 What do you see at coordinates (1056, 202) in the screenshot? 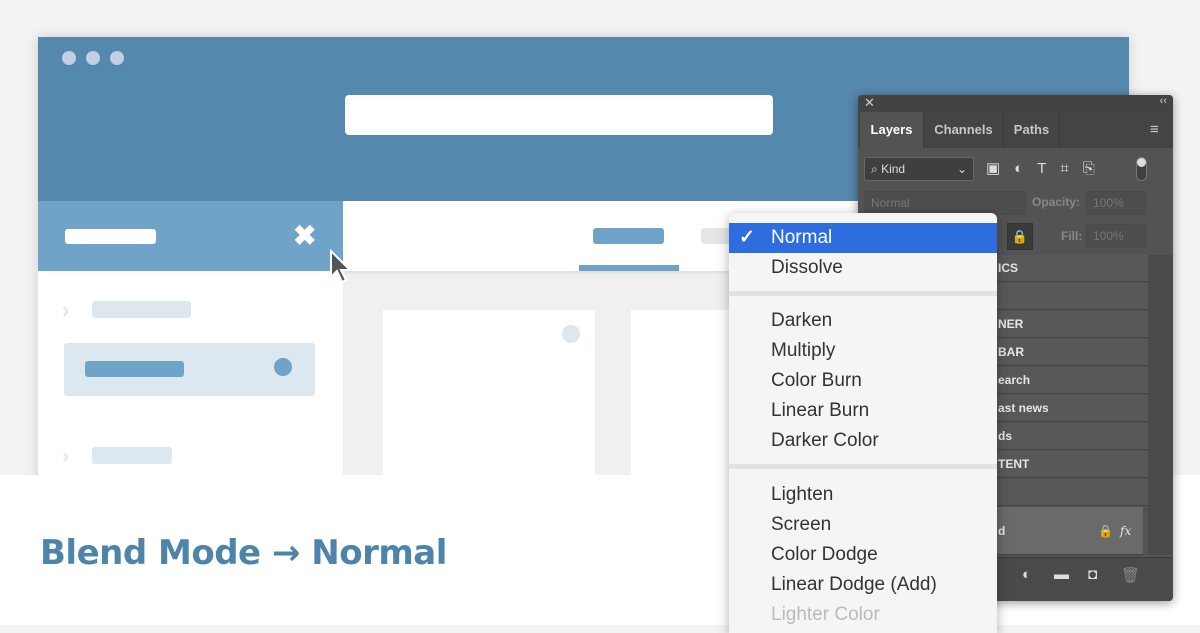
I see `opacity-label: Opacity:` at bounding box center [1056, 202].